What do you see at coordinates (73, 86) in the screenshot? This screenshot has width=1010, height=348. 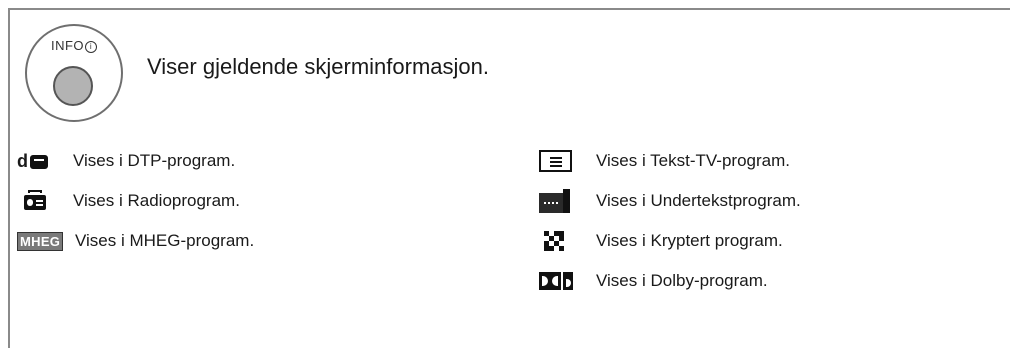 I see `info-button-knob` at bounding box center [73, 86].